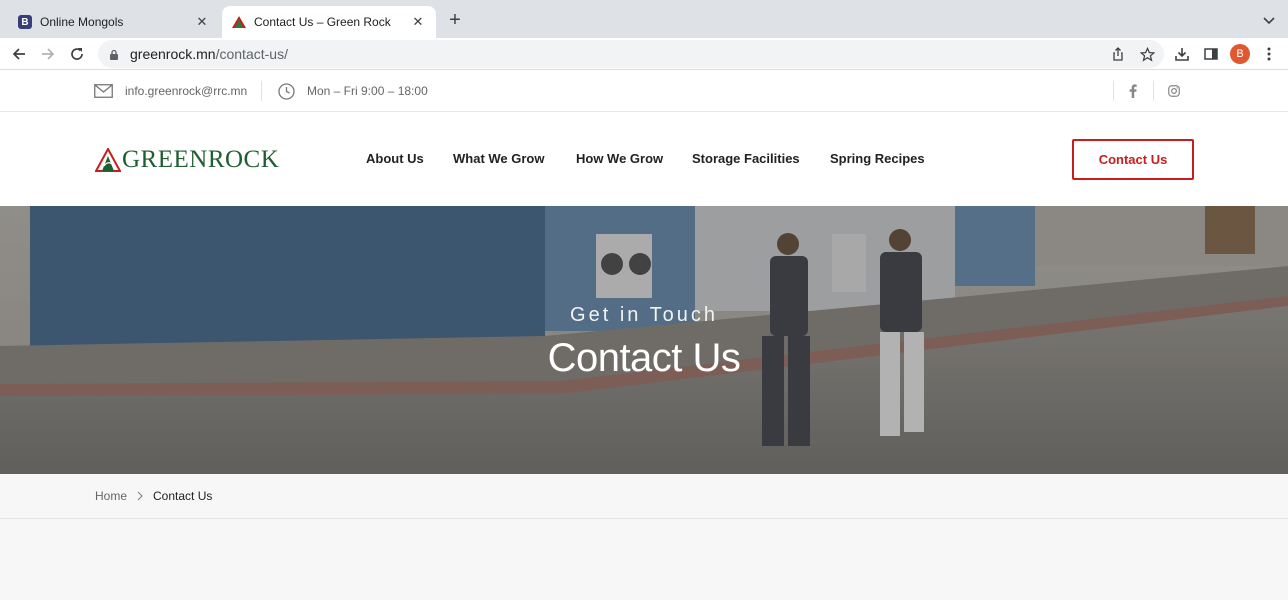 This screenshot has width=1288, height=600. Describe the element at coordinates (77, 54) in the screenshot. I see `reload-icon` at that location.